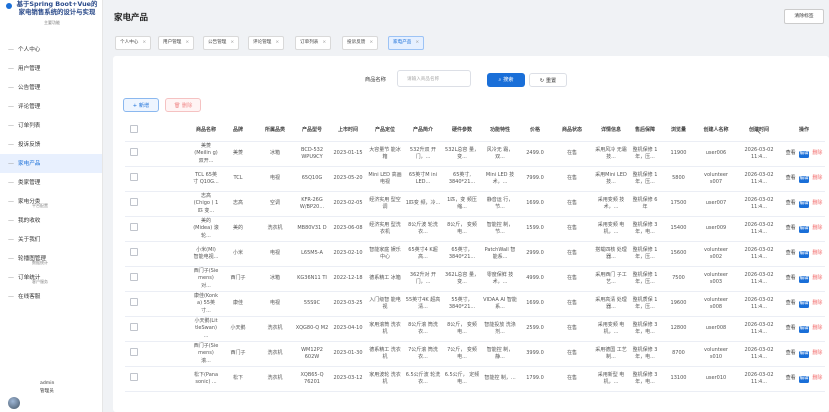 This screenshot has height=412, width=829. I want to click on sidebar-item: — 订单统计 客户服务, so click(51, 277).